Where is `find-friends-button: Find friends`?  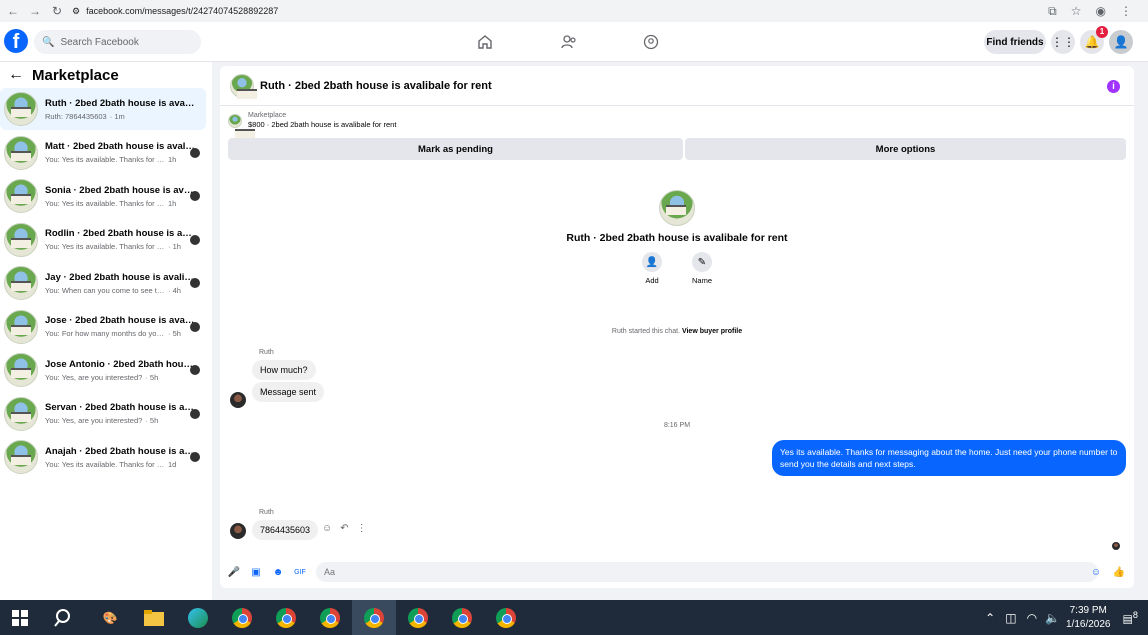
find-friends-button: Find friends is located at coordinates (1015, 42).